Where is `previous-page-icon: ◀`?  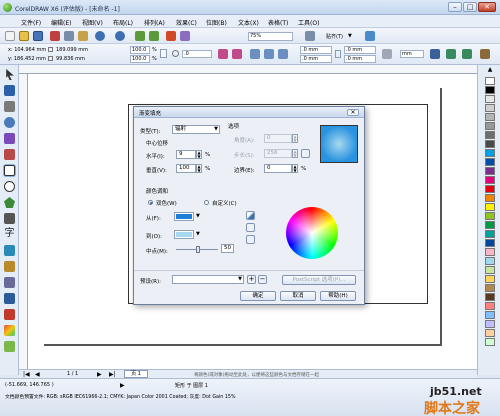 previous-page-icon: ◀ is located at coordinates (37, 374).